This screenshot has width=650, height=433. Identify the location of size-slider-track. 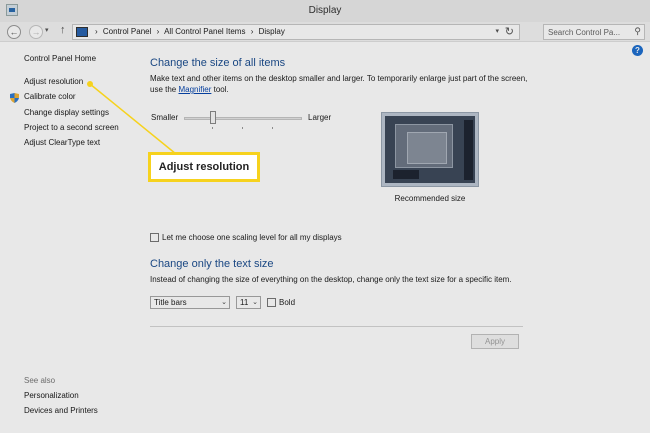
(243, 118).